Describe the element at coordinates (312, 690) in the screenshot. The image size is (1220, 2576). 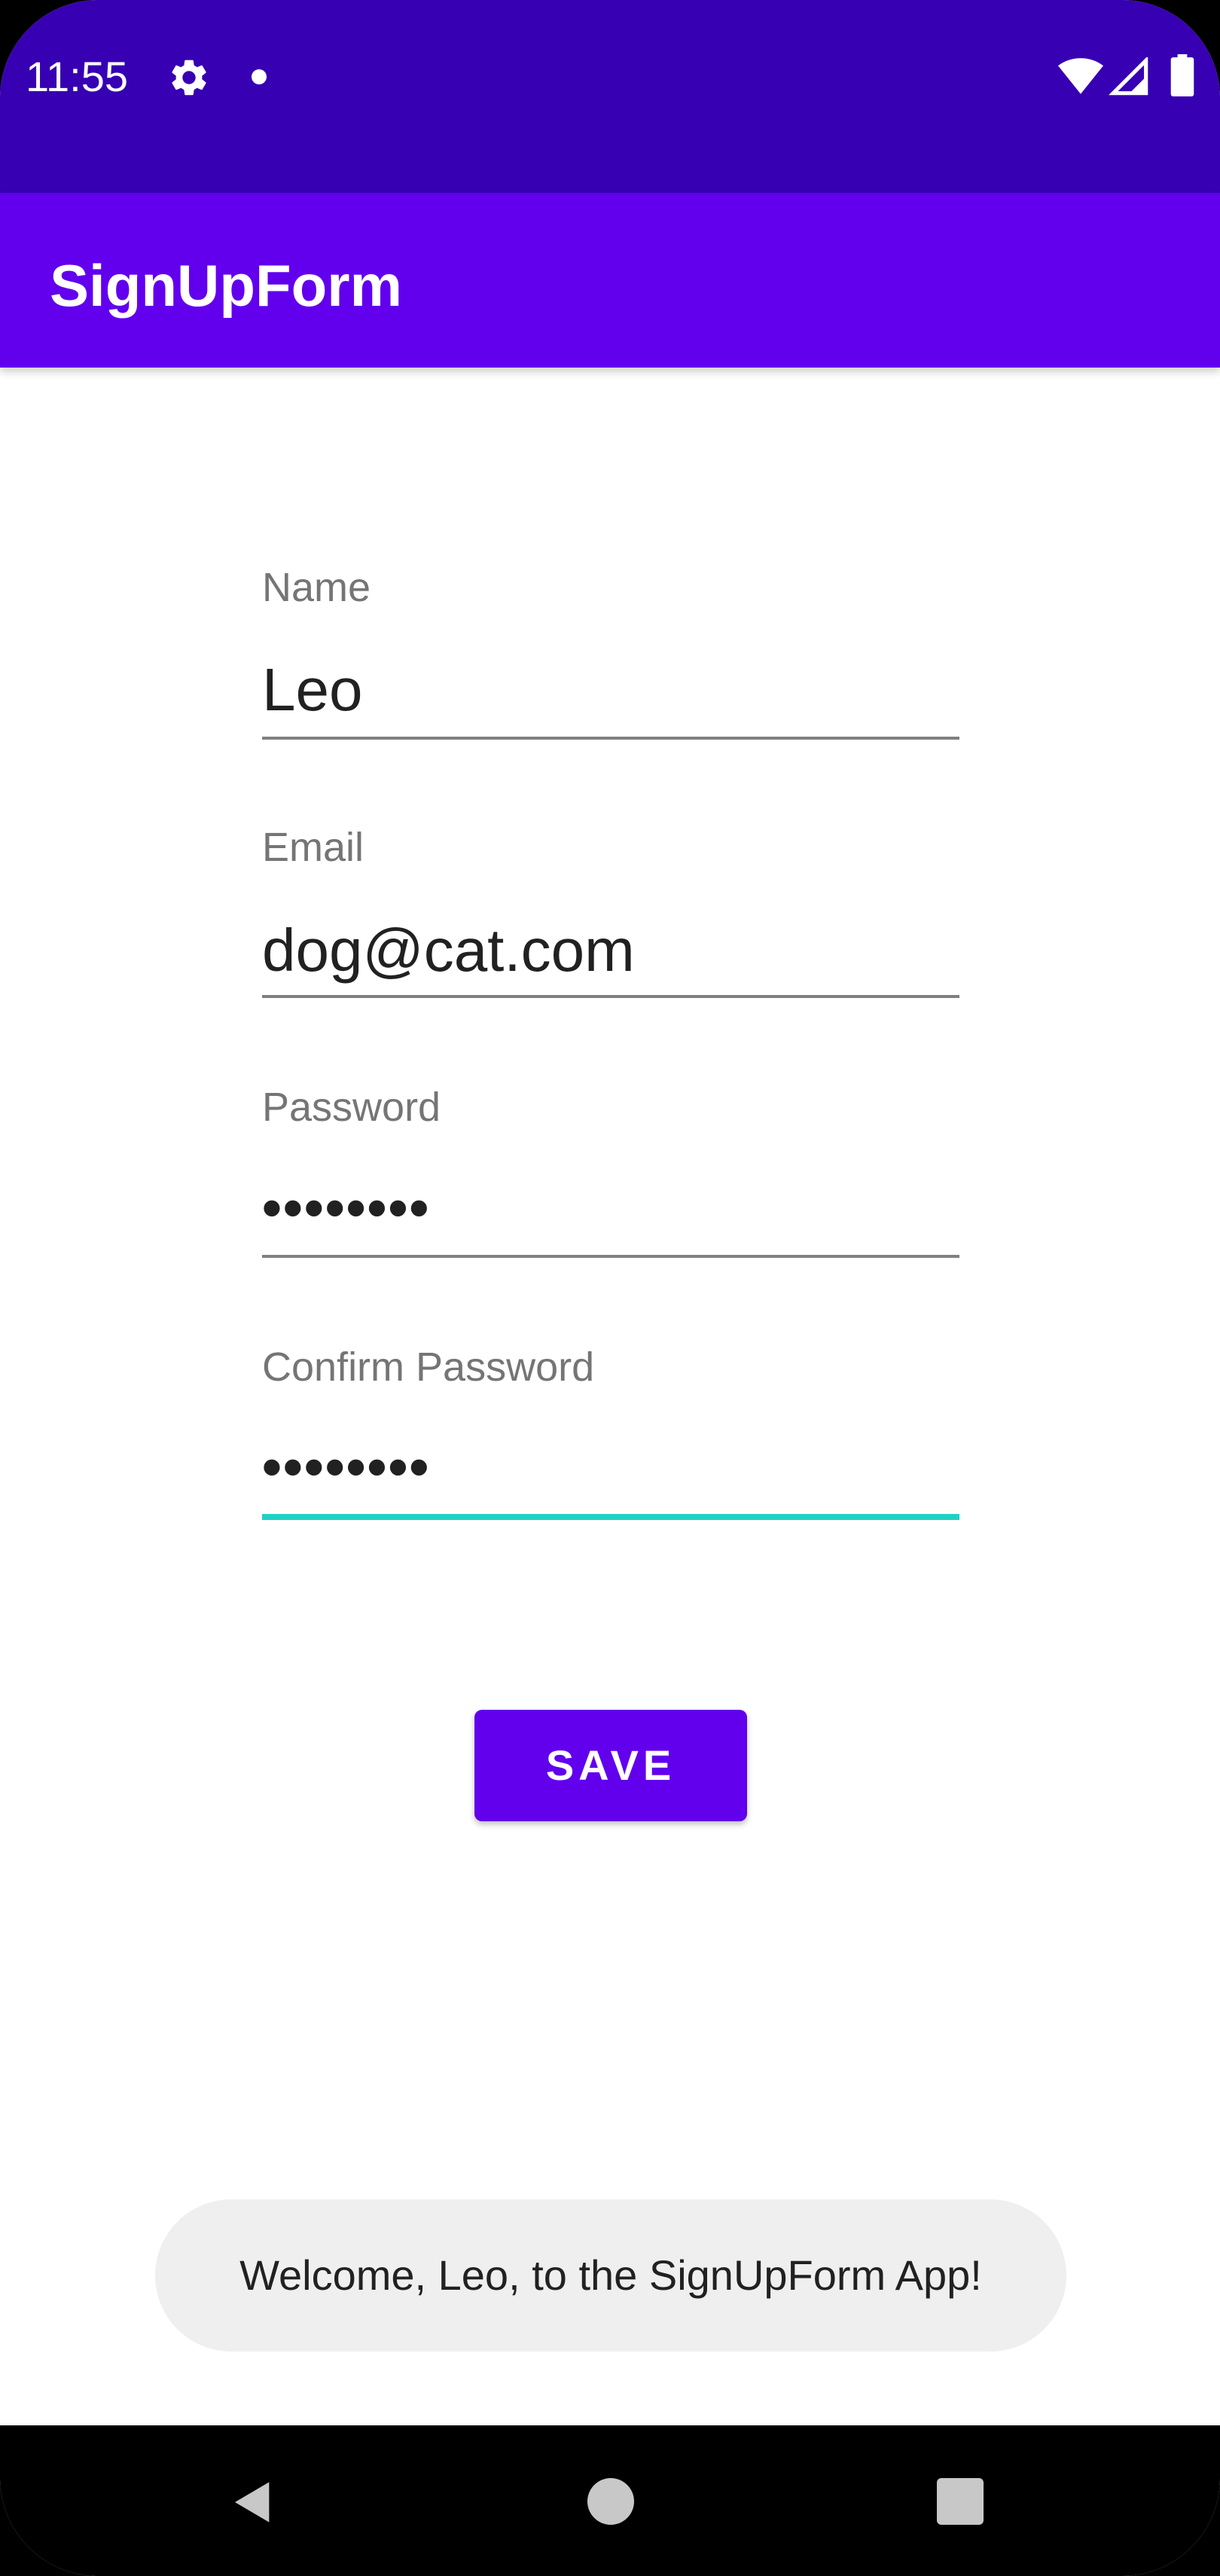
I see `name-input: Leo` at that location.